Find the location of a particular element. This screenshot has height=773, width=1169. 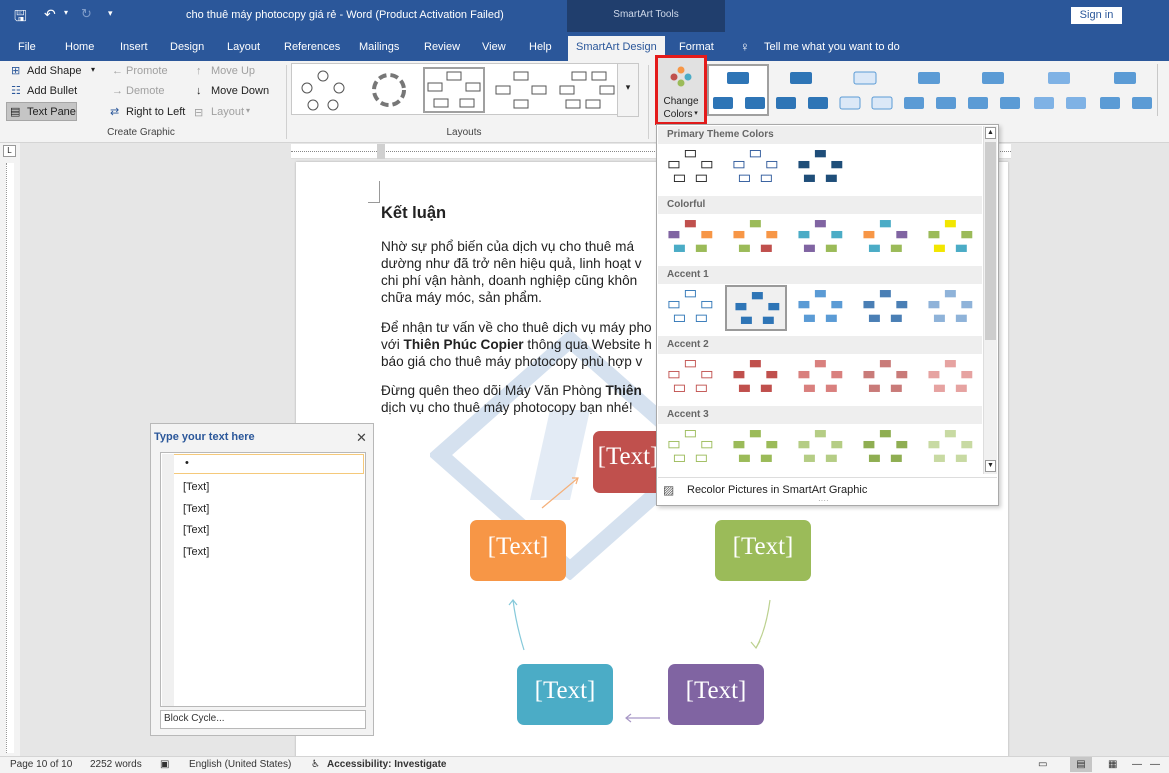

sign-in-button: Sign in is located at coordinates (1096, 15).